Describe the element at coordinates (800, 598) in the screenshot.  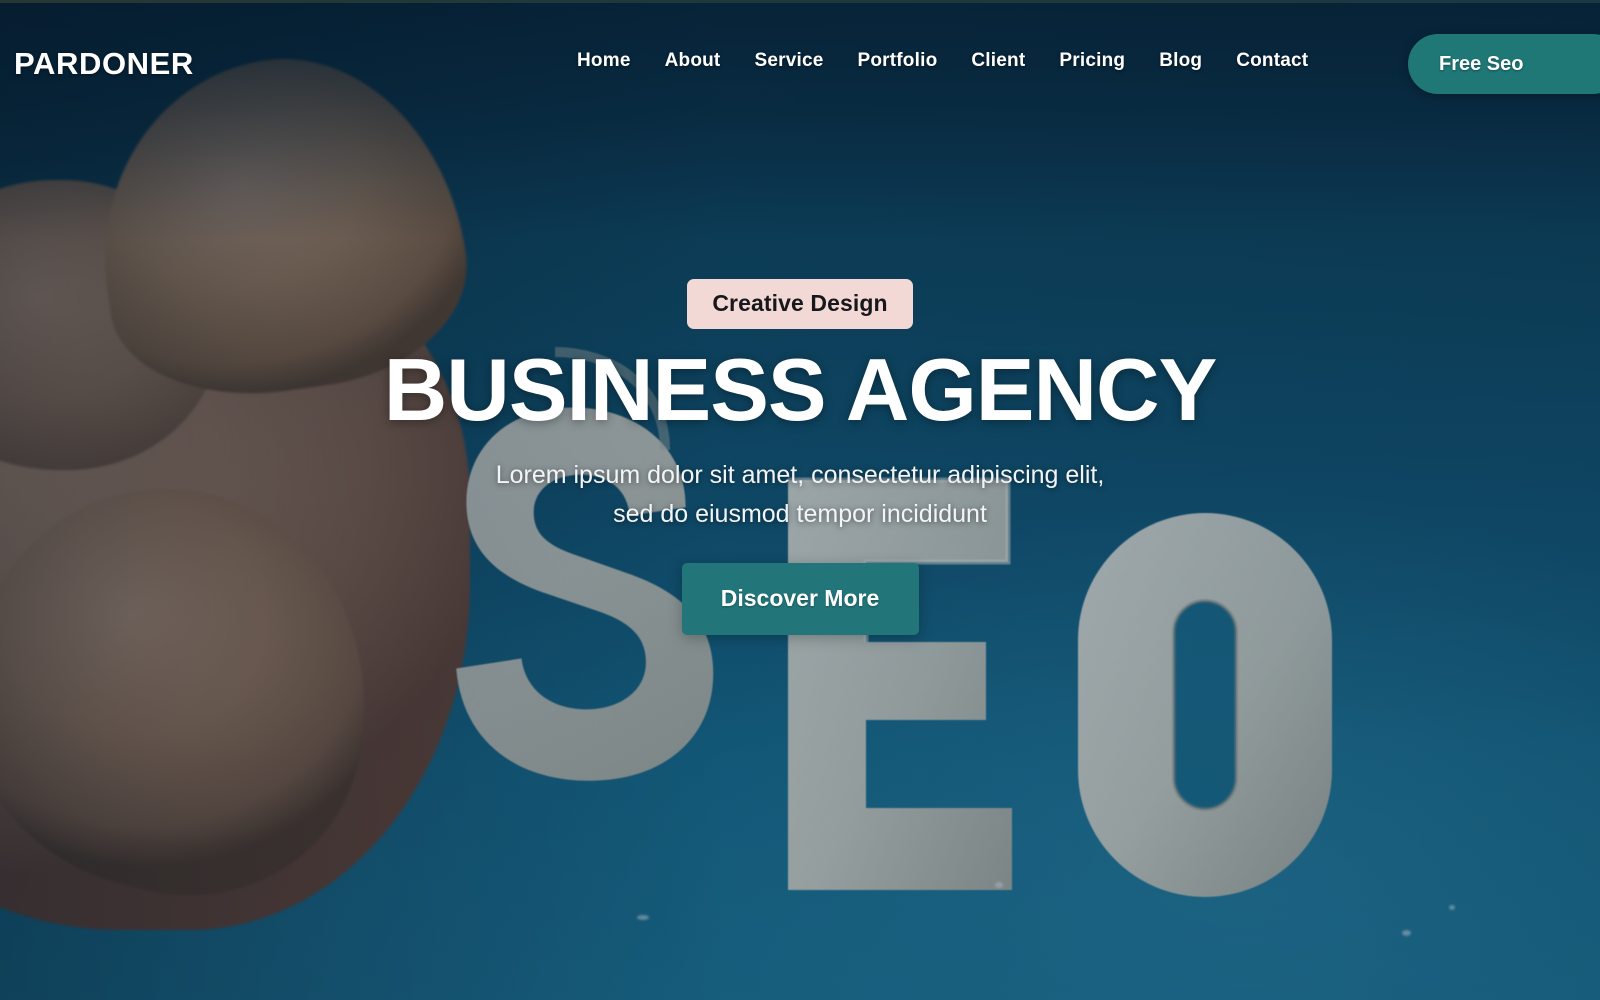
I see `discover-more-button: Discover More` at that location.